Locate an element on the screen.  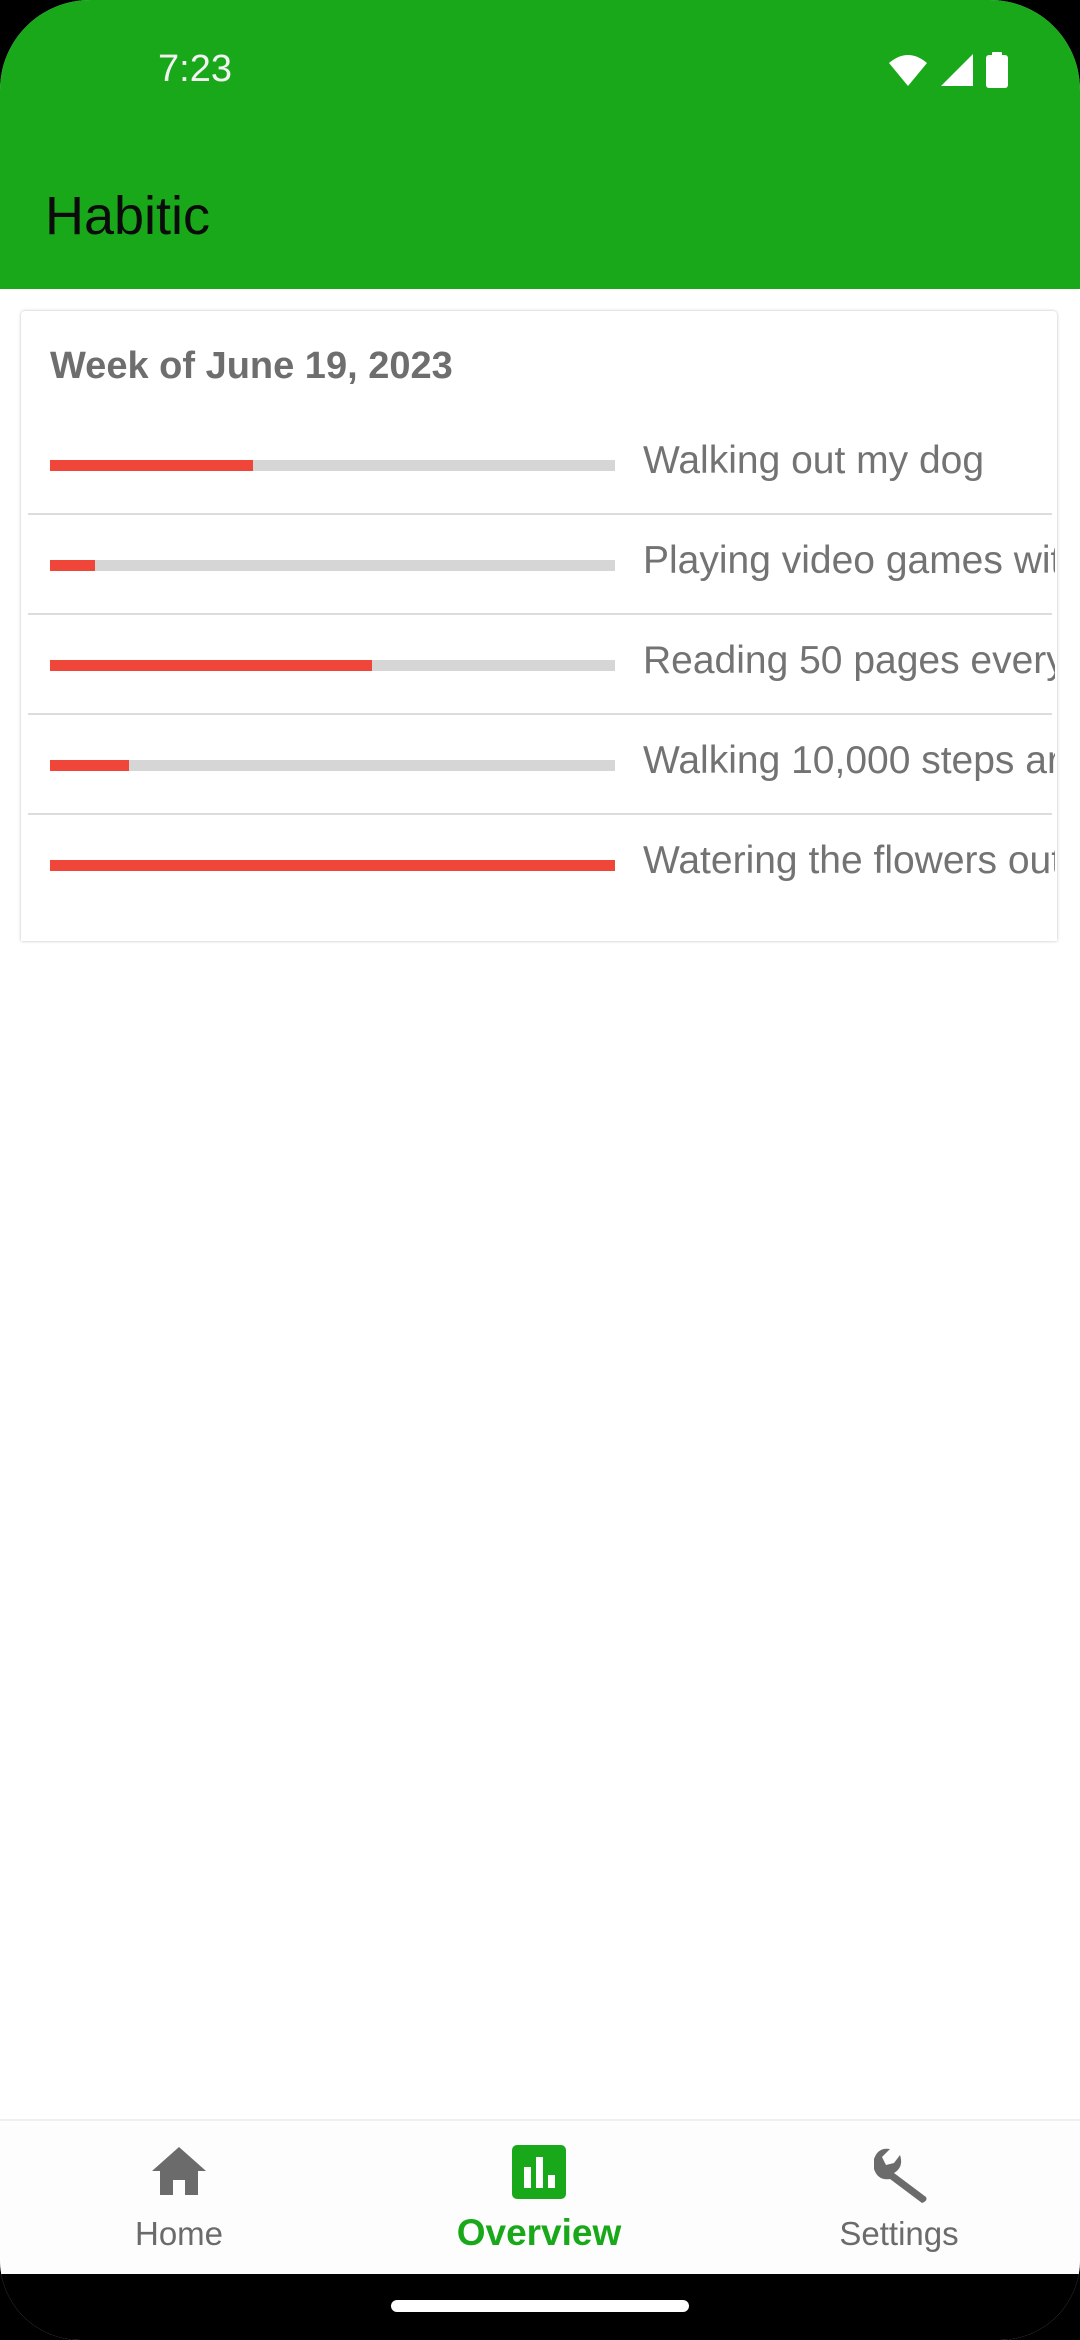
status-icons is located at coordinates (948, 70).